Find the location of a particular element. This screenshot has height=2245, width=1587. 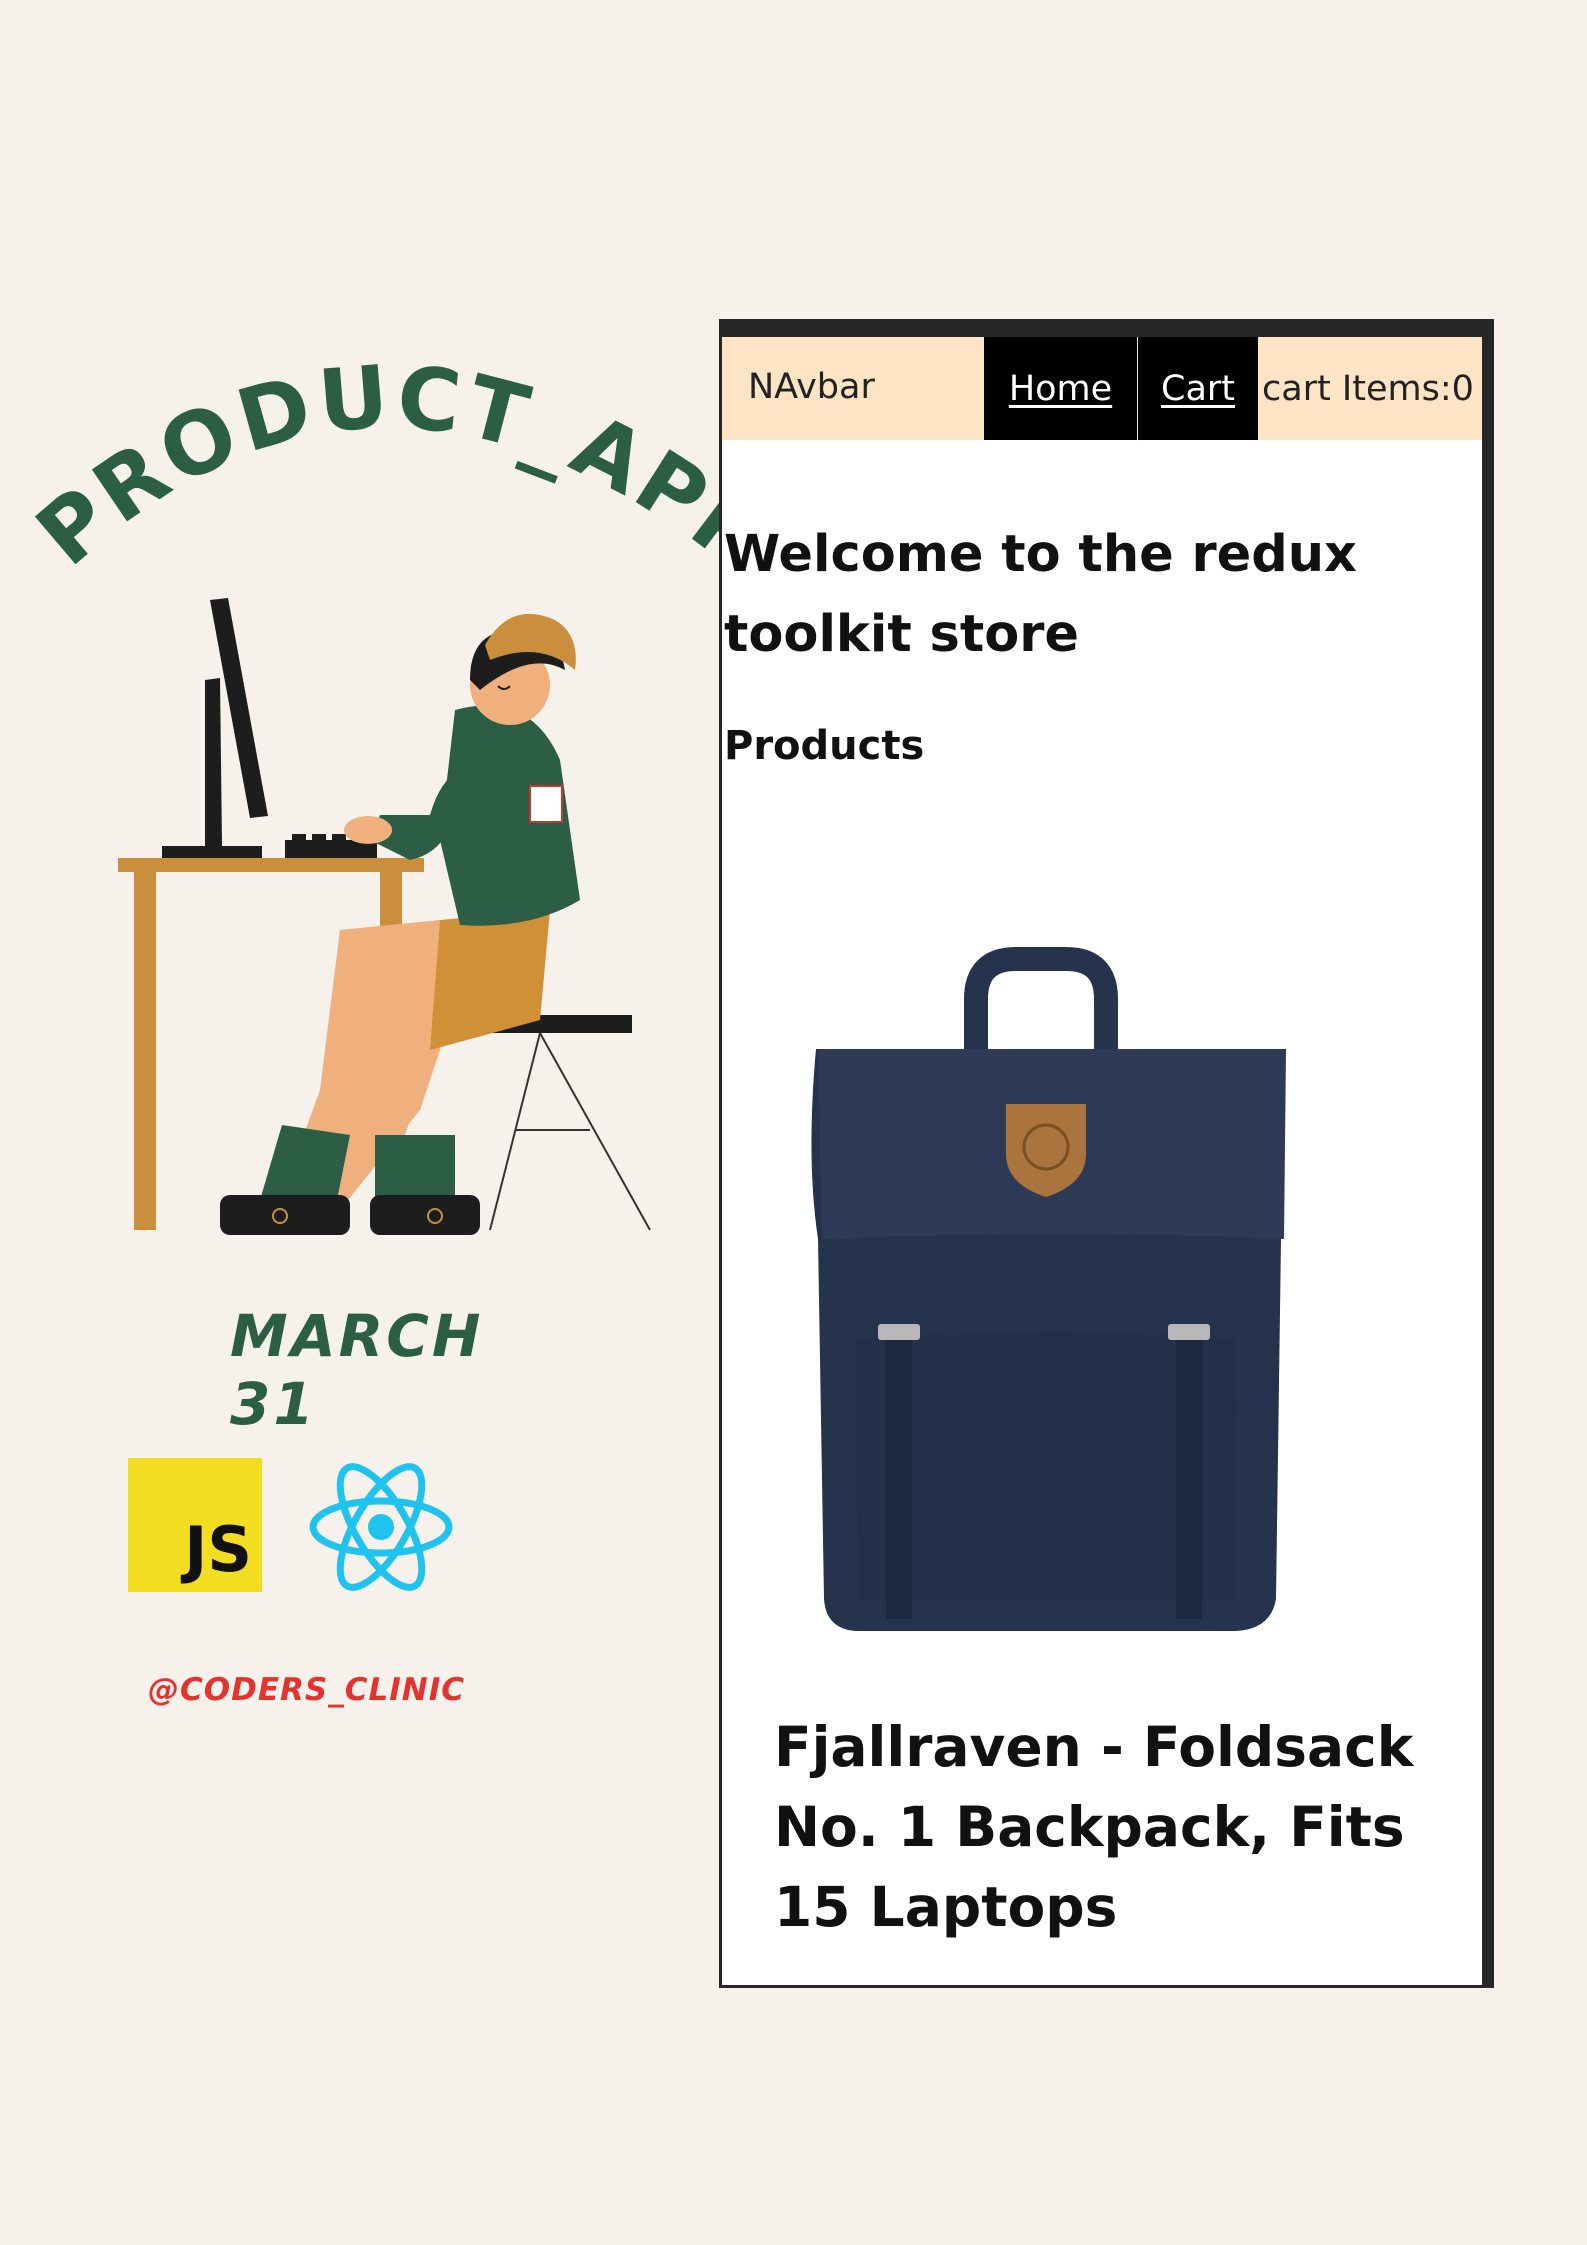

nav-home-link: Home is located at coordinates (1060, 388).